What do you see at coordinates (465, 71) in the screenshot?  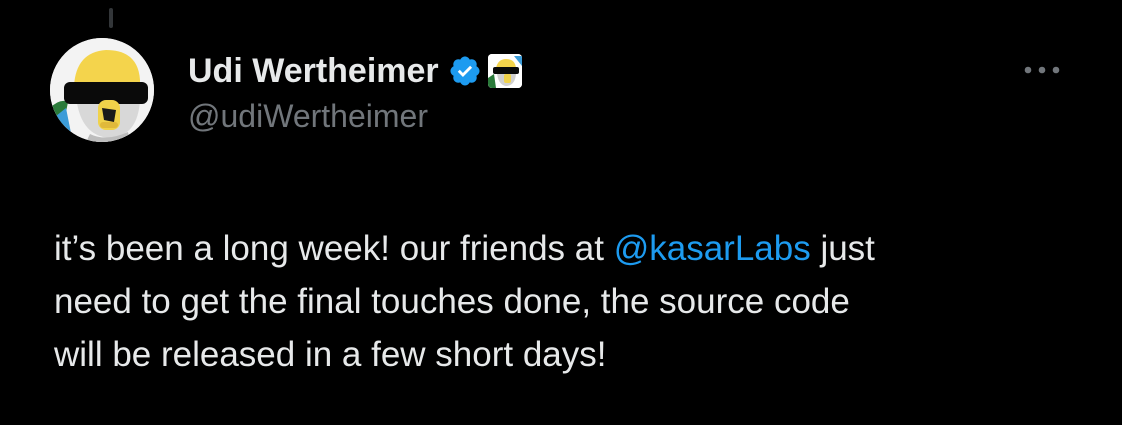 I see `verified-badge-icon` at bounding box center [465, 71].